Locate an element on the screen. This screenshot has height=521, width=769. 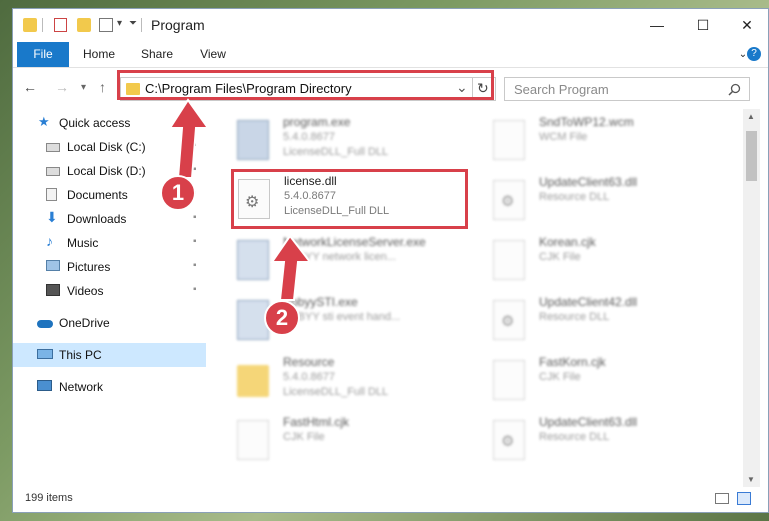
step-1-badge: 1 is located at coordinates (178, 193).